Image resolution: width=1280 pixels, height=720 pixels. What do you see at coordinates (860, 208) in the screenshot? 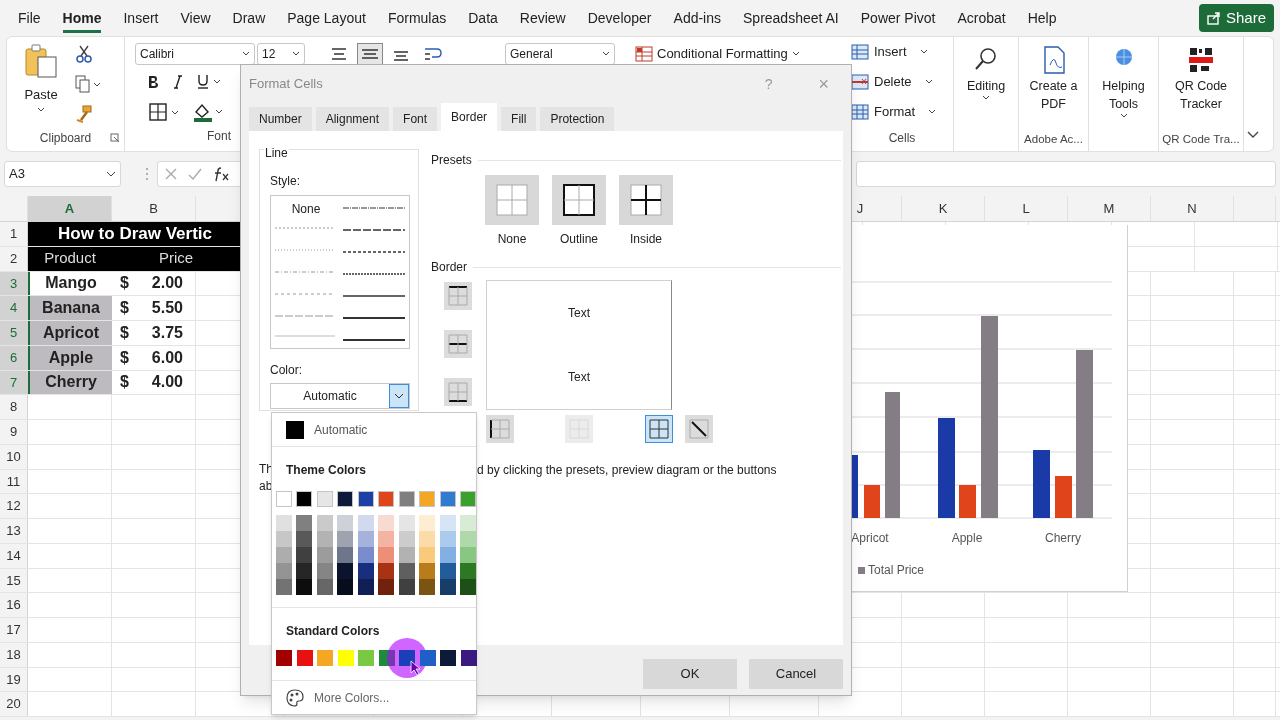
I see `column-header: J` at bounding box center [860, 208].